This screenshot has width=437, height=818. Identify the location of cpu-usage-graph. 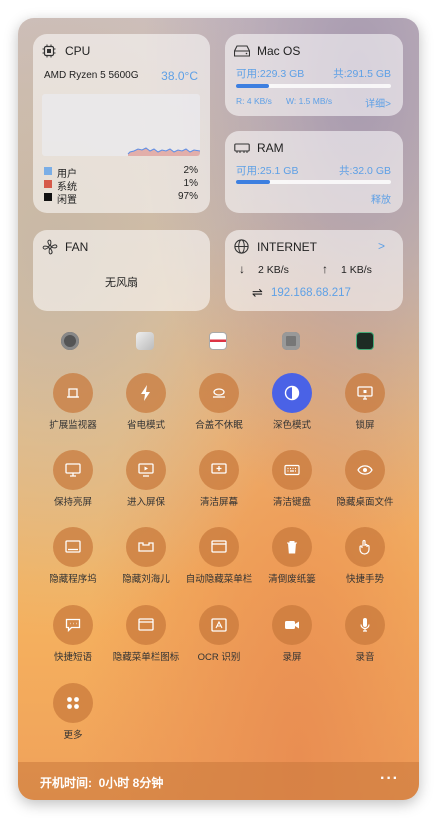
(121, 125).